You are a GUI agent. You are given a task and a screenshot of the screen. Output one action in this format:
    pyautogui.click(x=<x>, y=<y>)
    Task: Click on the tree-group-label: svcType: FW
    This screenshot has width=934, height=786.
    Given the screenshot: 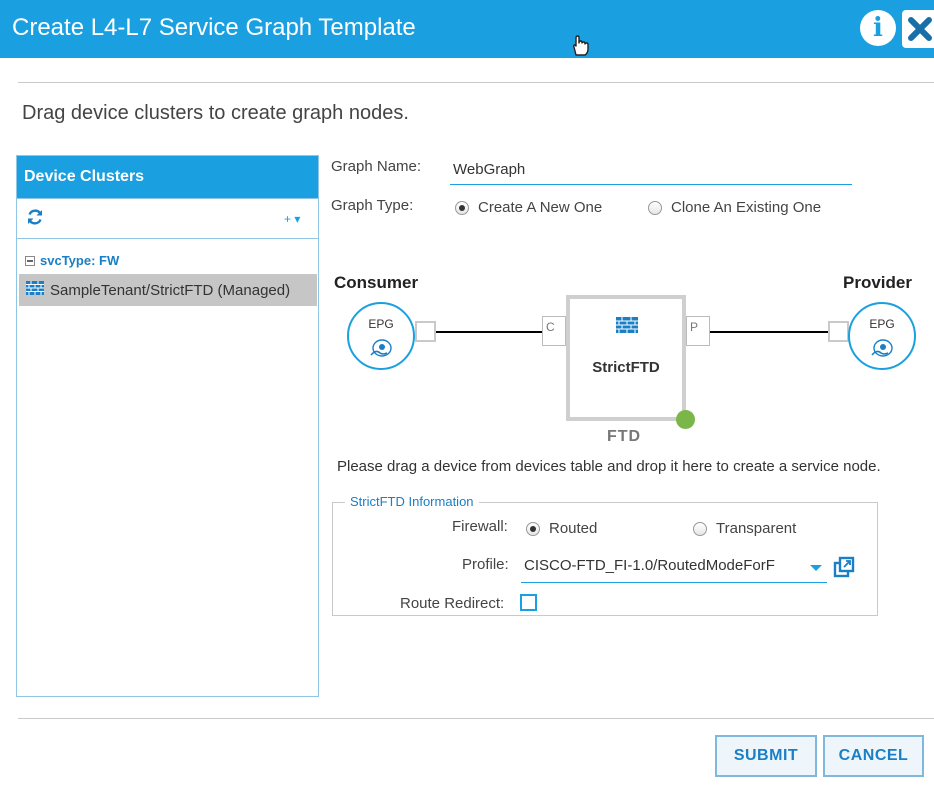 What is the action you would take?
    pyautogui.click(x=80, y=260)
    